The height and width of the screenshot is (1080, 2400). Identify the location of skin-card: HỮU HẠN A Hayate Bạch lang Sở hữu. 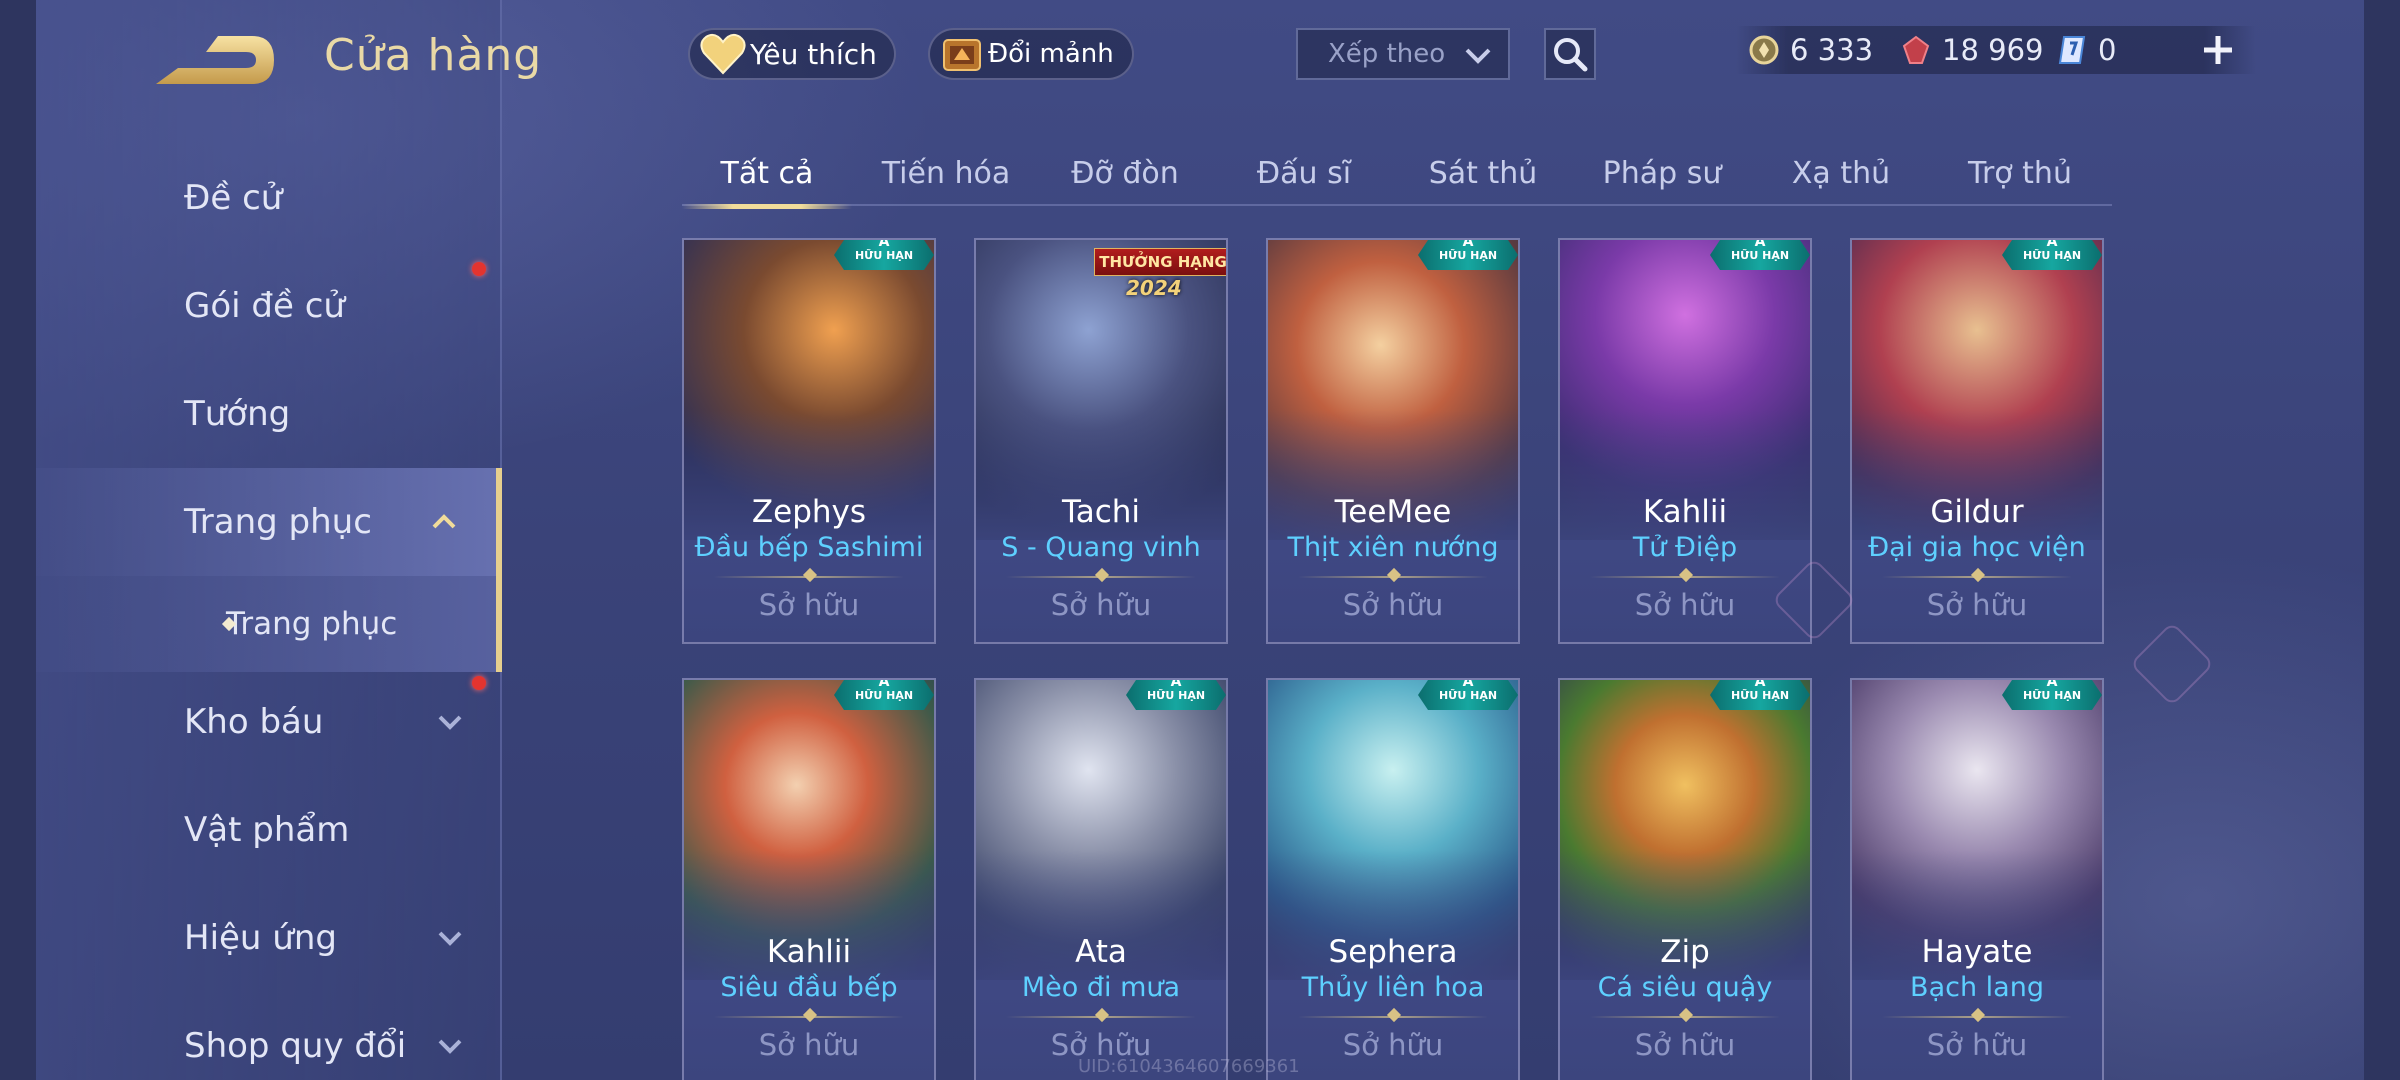
(1977, 879).